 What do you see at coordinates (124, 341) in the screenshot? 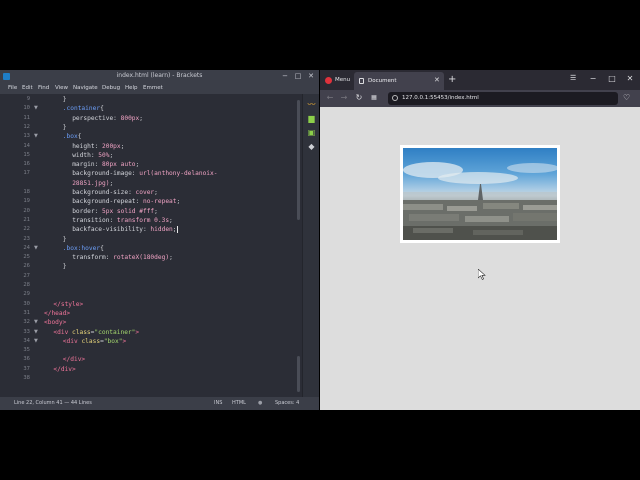
I see `code-token: >` at bounding box center [124, 341].